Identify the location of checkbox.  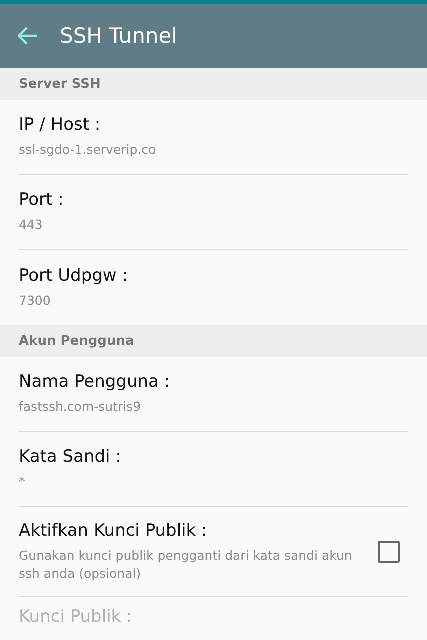
(389, 551).